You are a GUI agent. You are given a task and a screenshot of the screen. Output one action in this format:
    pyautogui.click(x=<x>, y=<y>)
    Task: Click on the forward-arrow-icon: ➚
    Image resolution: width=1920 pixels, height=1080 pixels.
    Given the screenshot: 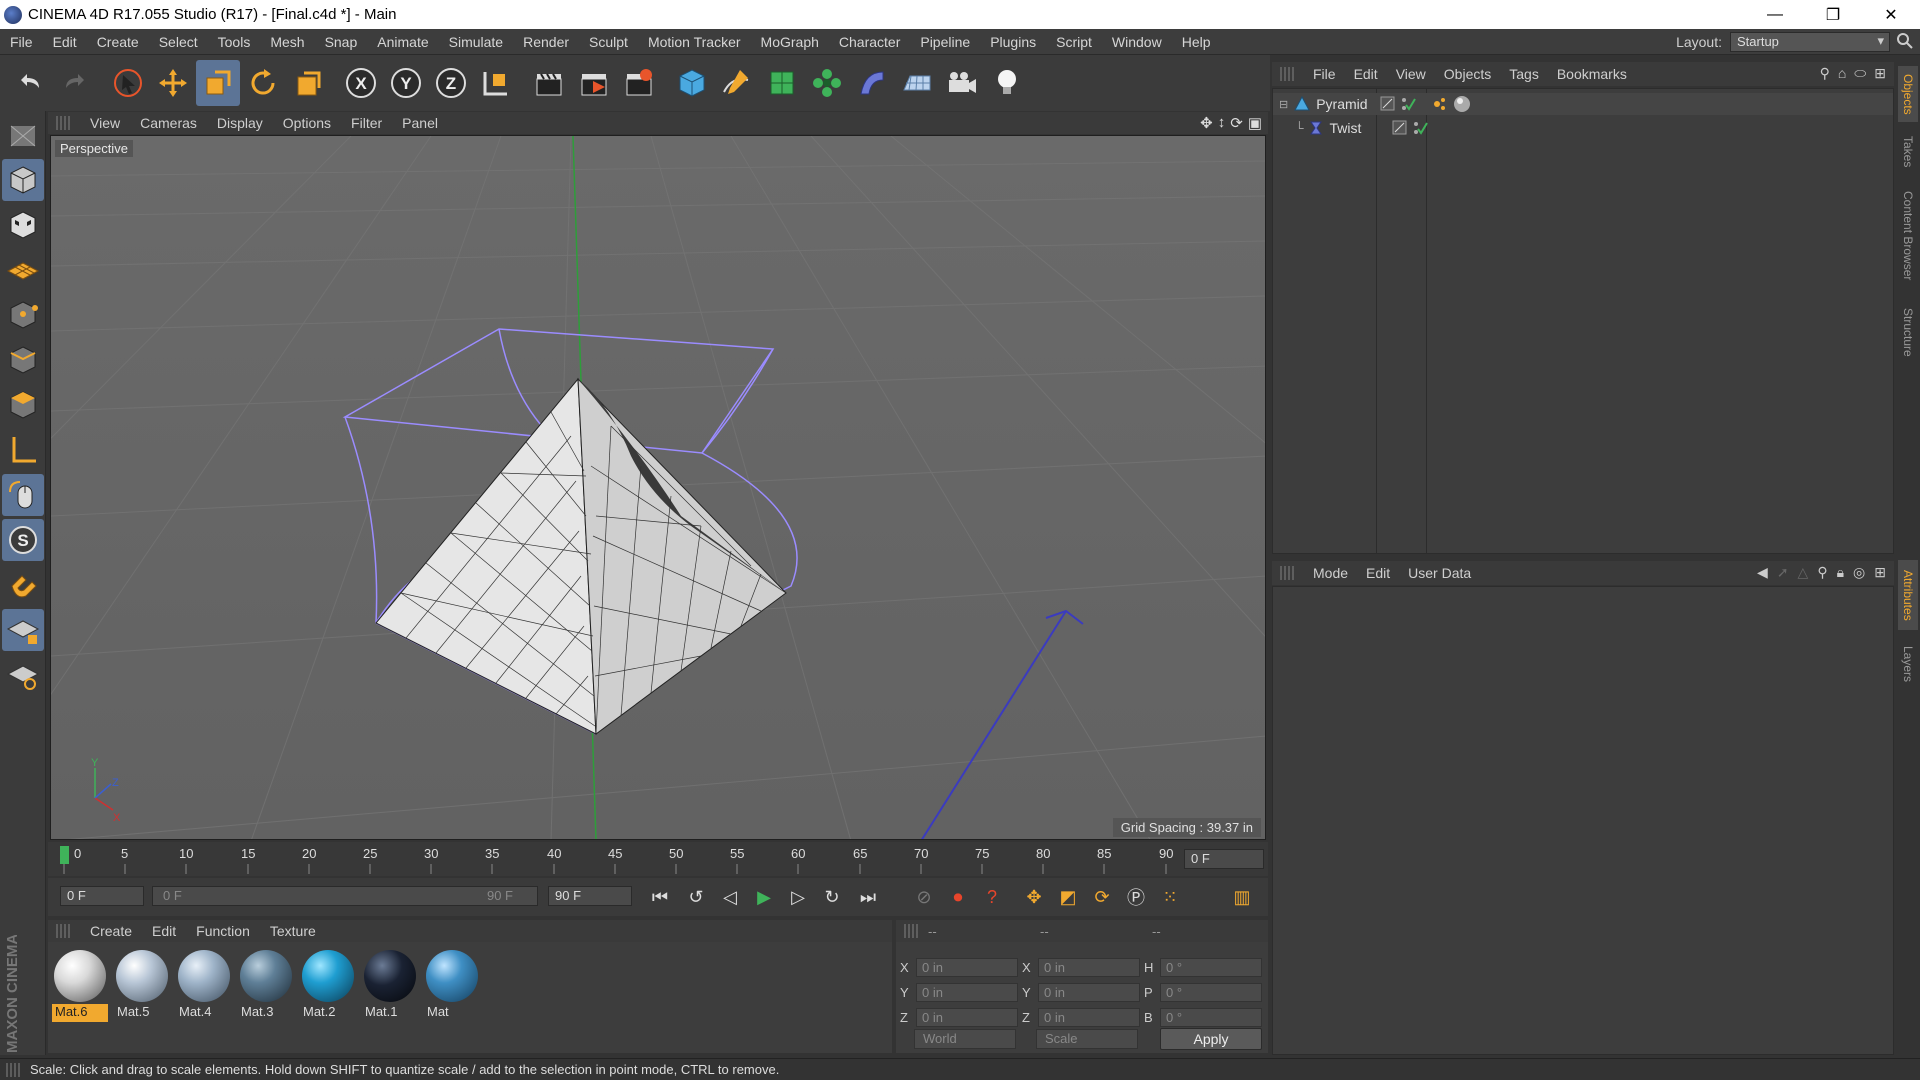 What is the action you would take?
    pyautogui.click(x=1783, y=572)
    